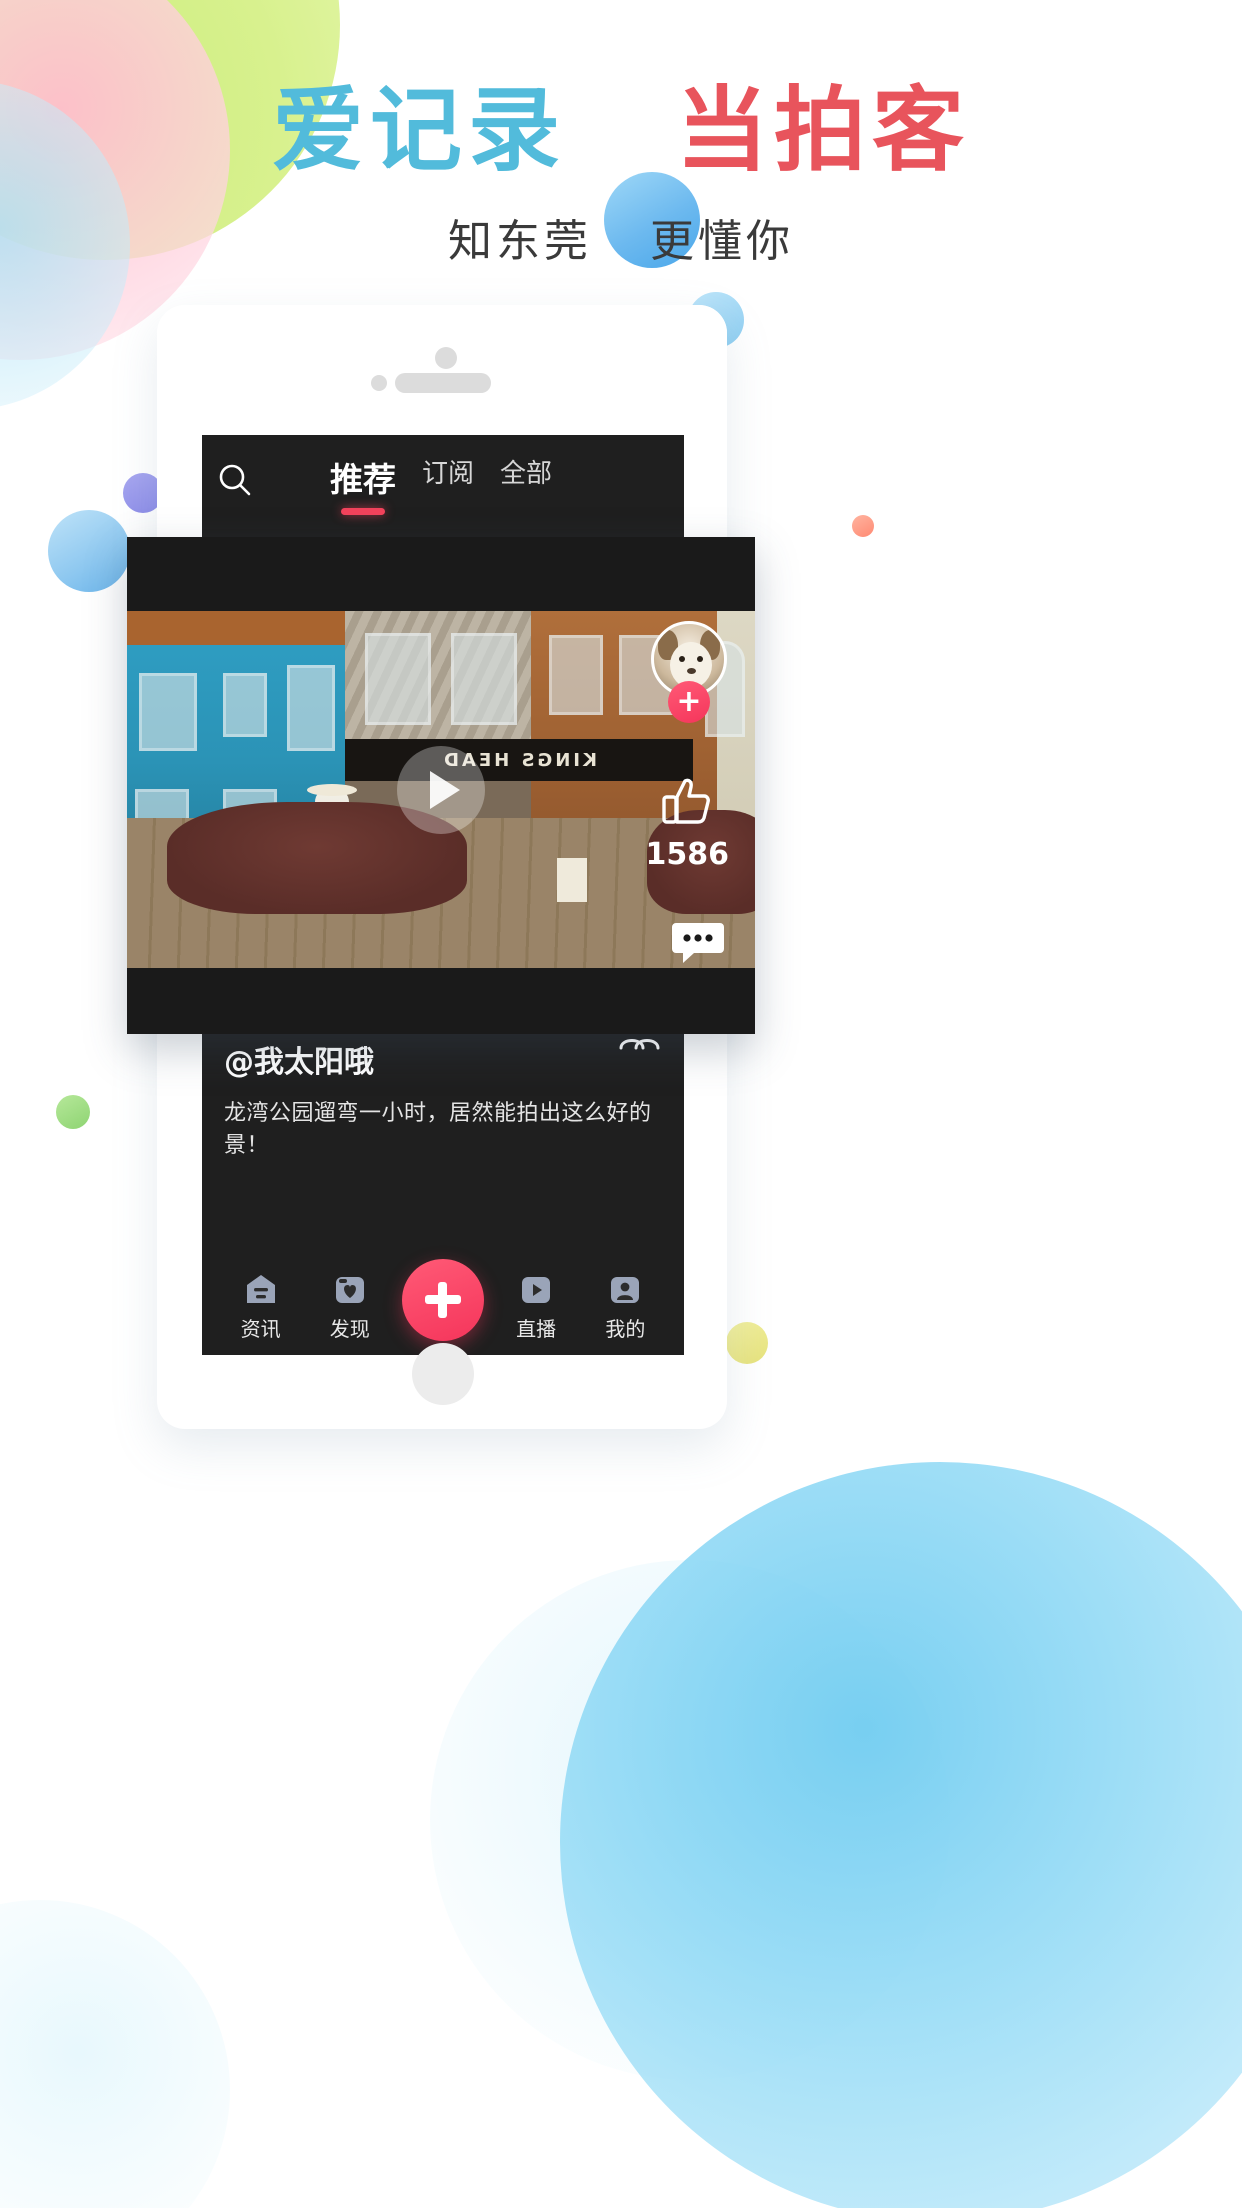  What do you see at coordinates (687, 805) in the screenshot?
I see `thumbs-up-icon` at bounding box center [687, 805].